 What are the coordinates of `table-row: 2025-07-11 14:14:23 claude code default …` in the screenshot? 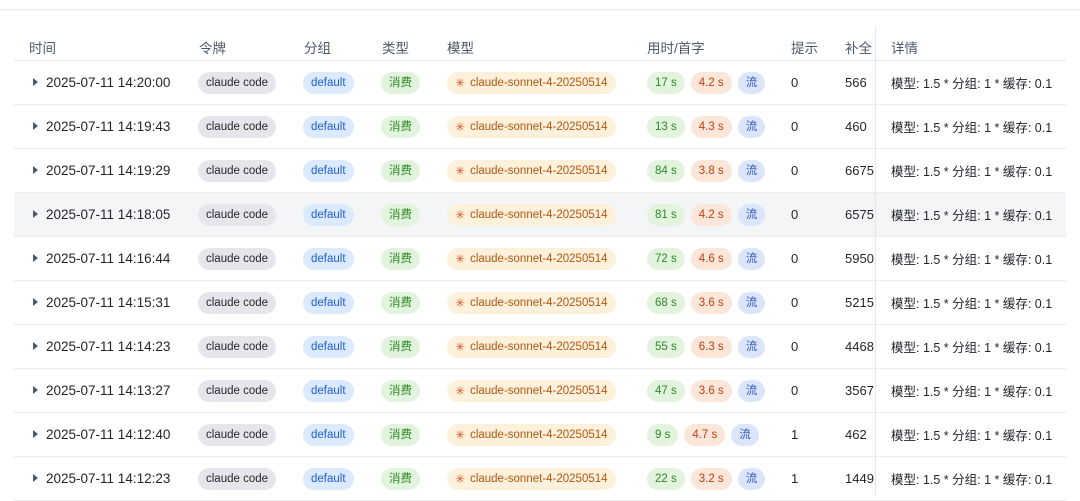 It's located at (540, 347).